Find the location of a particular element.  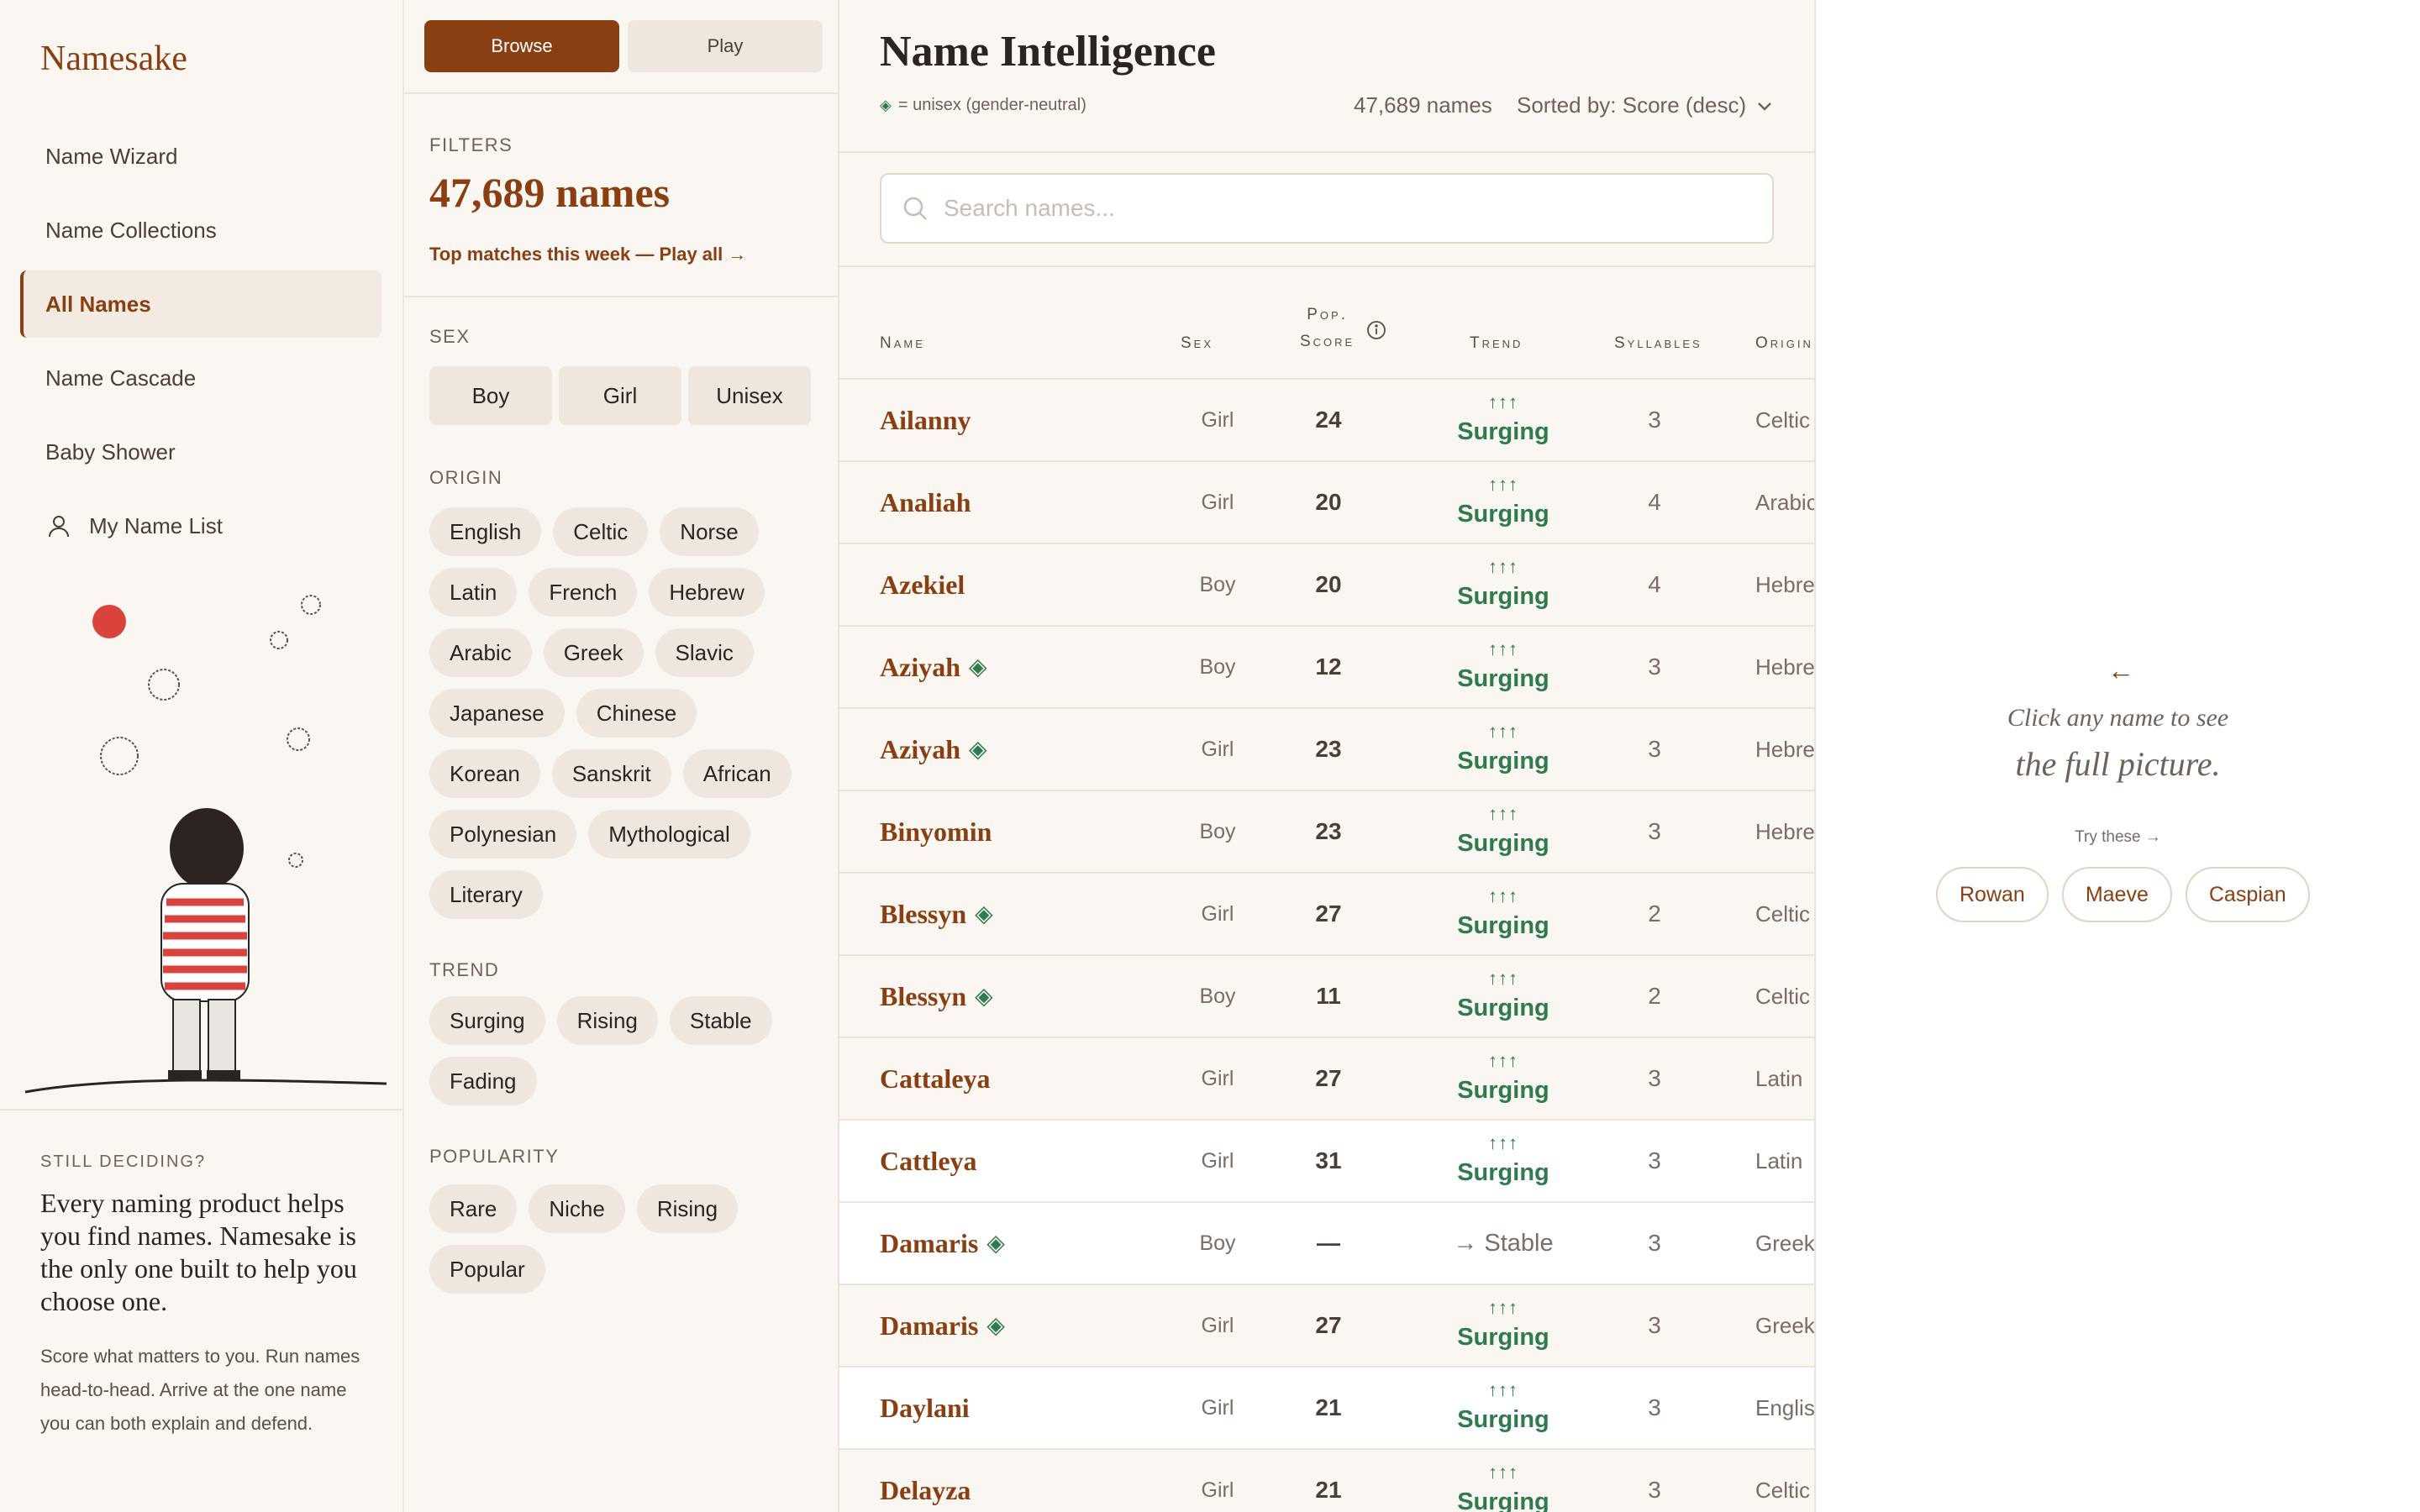

name-cell: Binyomin is located at coordinates (936, 831).